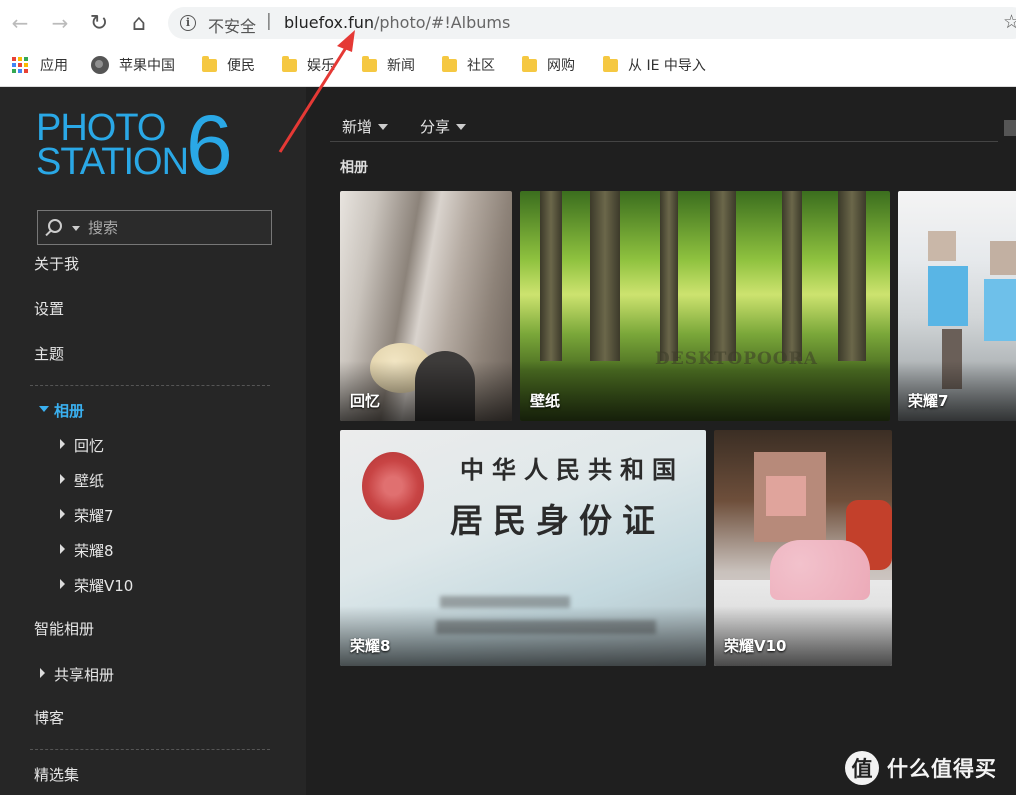  I want to click on sidebar-item-about: 关于我, so click(56, 263).